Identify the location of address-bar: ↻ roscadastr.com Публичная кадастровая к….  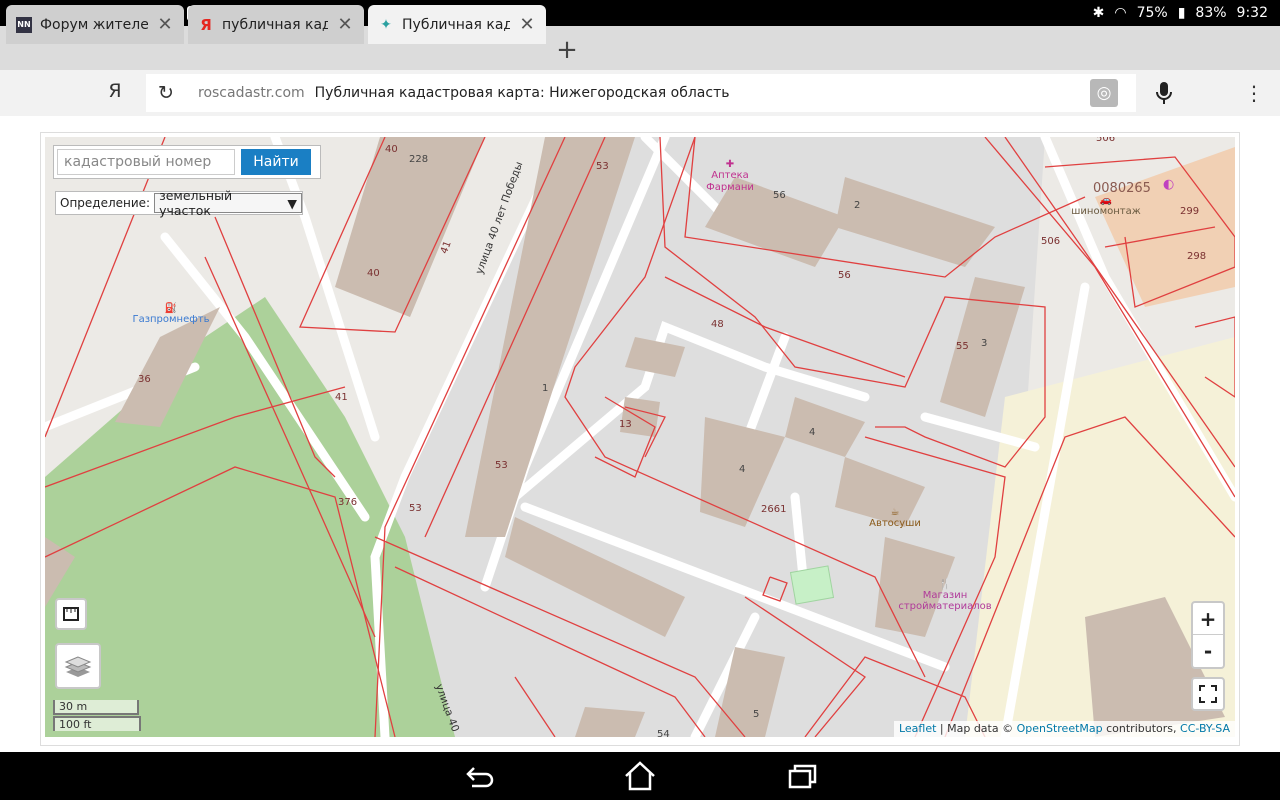
(641, 93).